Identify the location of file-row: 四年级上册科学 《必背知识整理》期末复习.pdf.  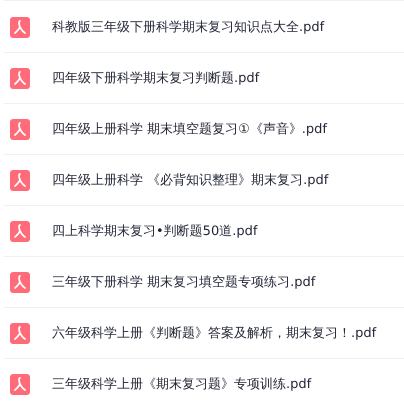
(204, 180).